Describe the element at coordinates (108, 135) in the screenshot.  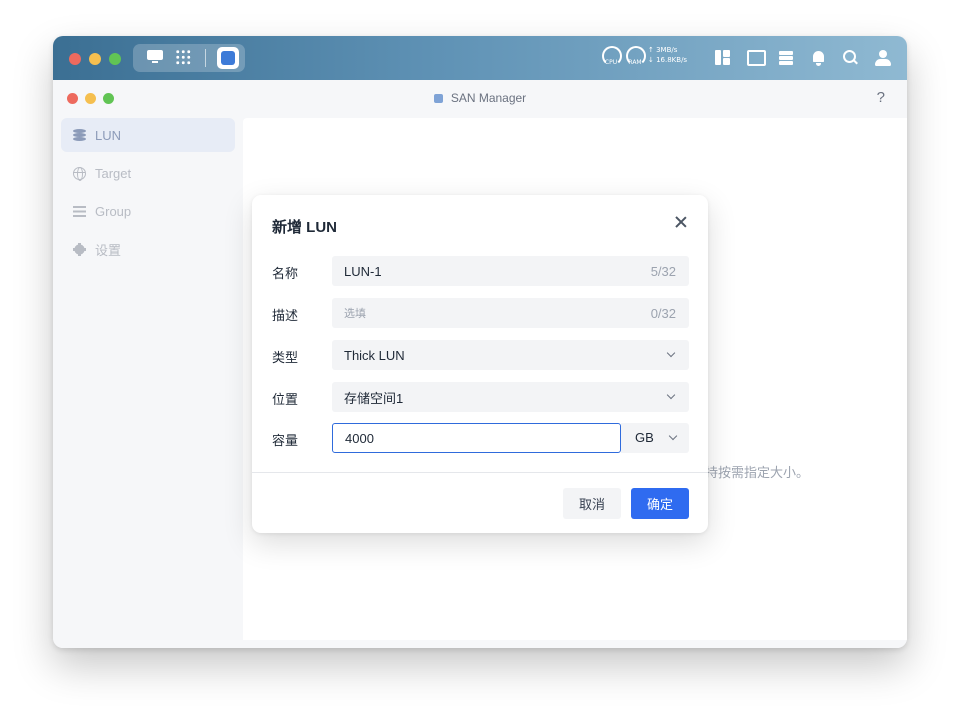
I see `sidebar-item-label: LUN` at that location.